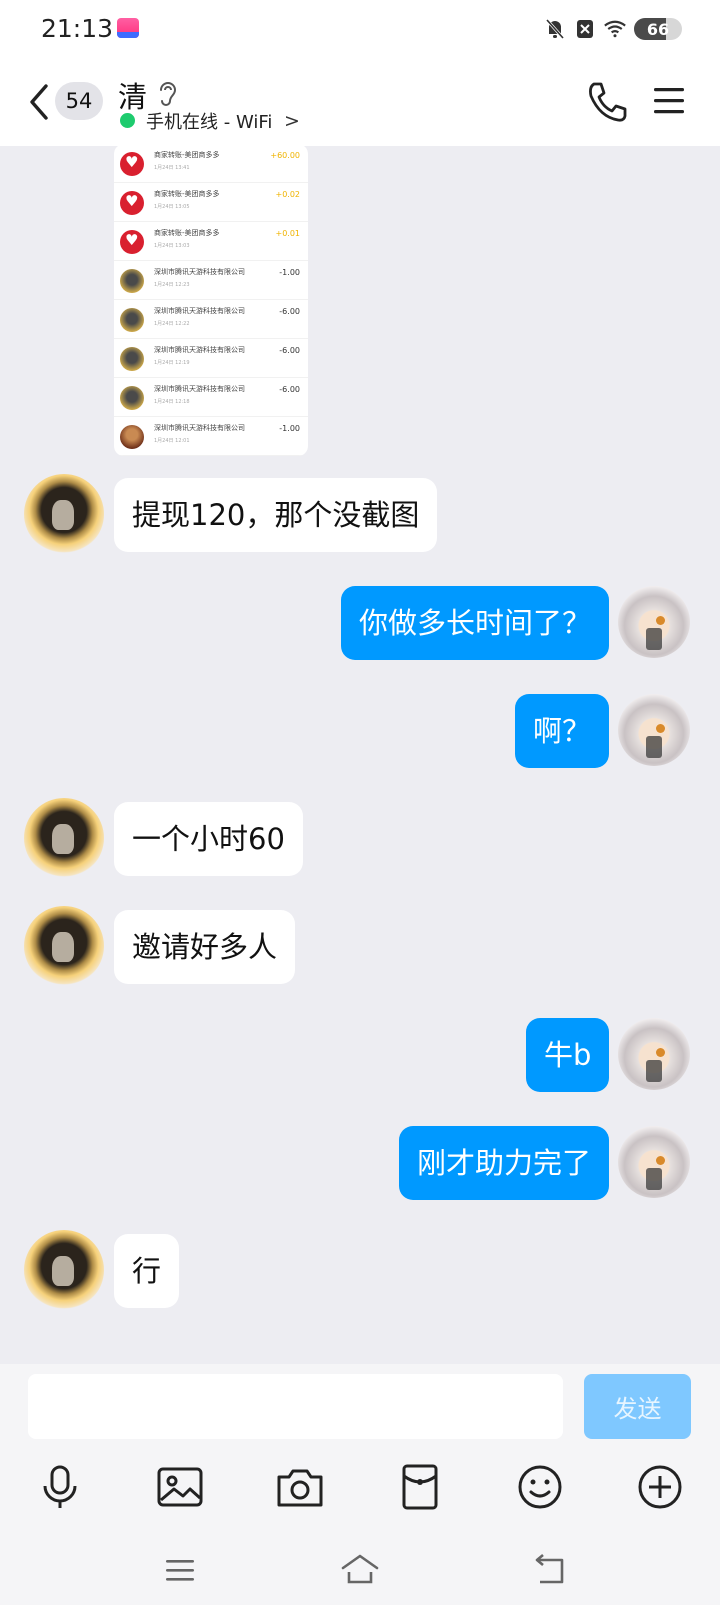 Image resolution: width=720 pixels, height=1605 pixels. What do you see at coordinates (360, 103) in the screenshot?
I see `chat-header: 54 清 手机在线 - WiFi >` at bounding box center [360, 103].